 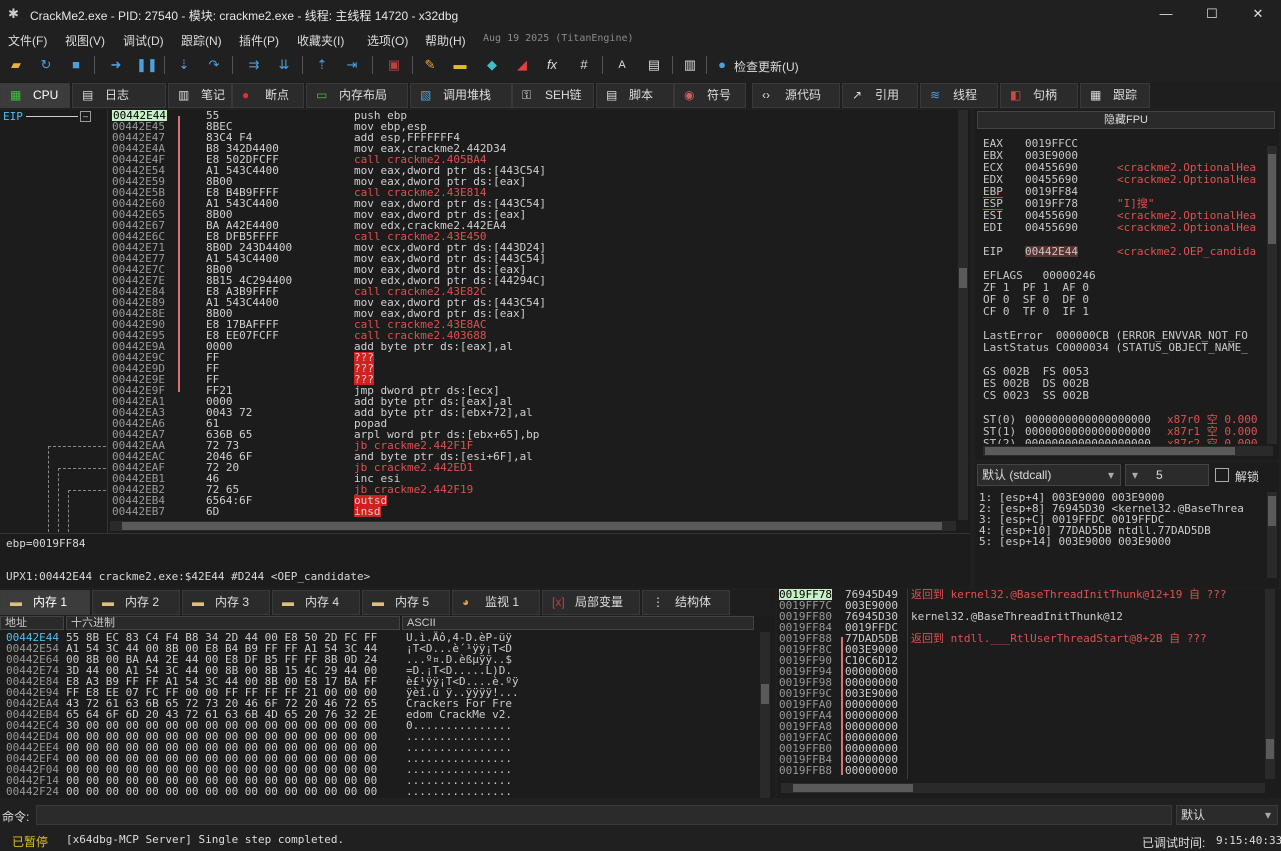 What do you see at coordinates (654, 65) in the screenshot?
I see `calculator-icon: ▤` at bounding box center [654, 65].